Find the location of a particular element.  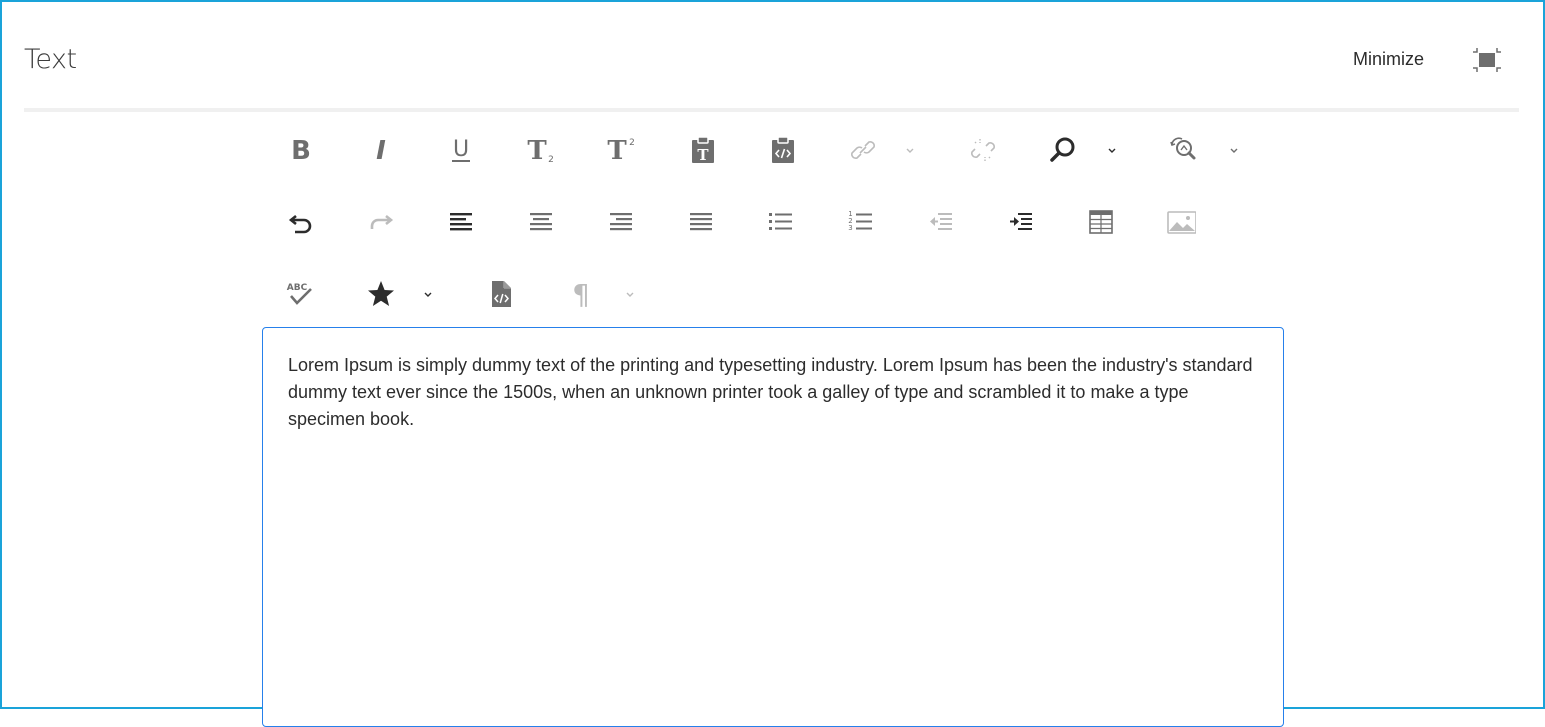

indent-icon is located at coordinates (1021, 221).